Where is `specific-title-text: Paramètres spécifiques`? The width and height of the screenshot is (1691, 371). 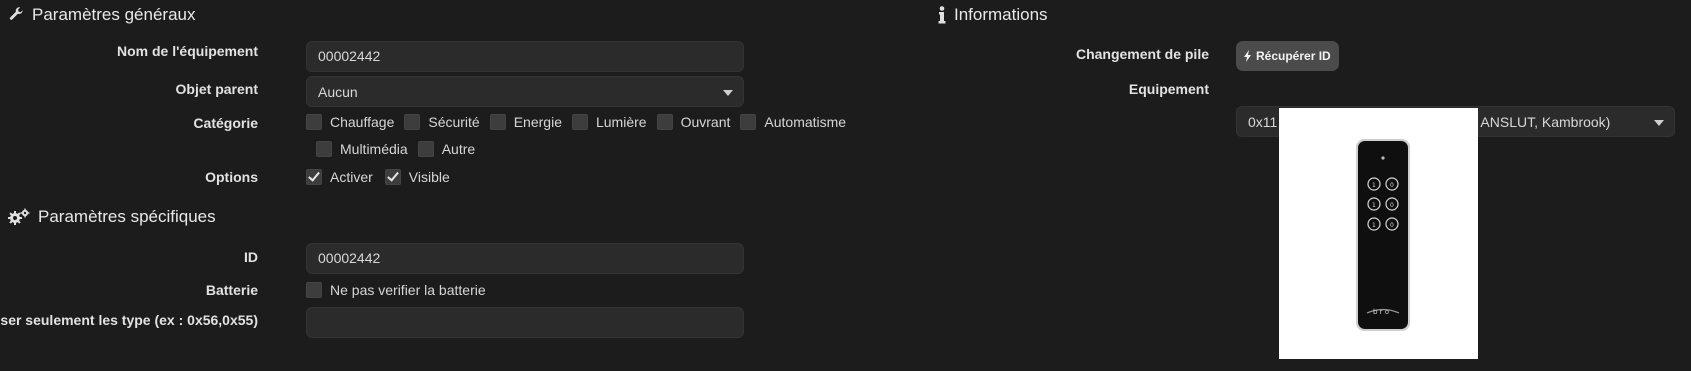 specific-title-text: Paramètres spécifiques is located at coordinates (127, 216).